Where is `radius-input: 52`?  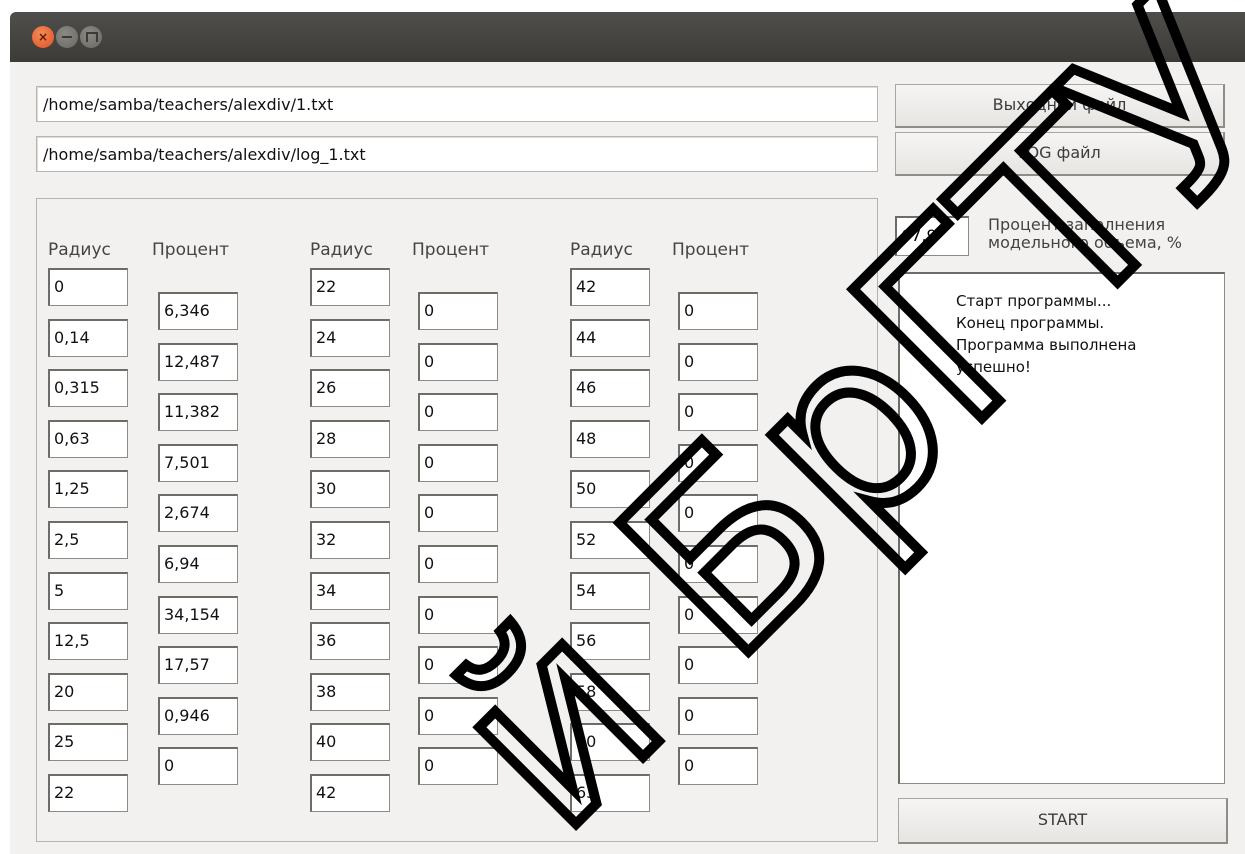
radius-input: 52 is located at coordinates (610, 540).